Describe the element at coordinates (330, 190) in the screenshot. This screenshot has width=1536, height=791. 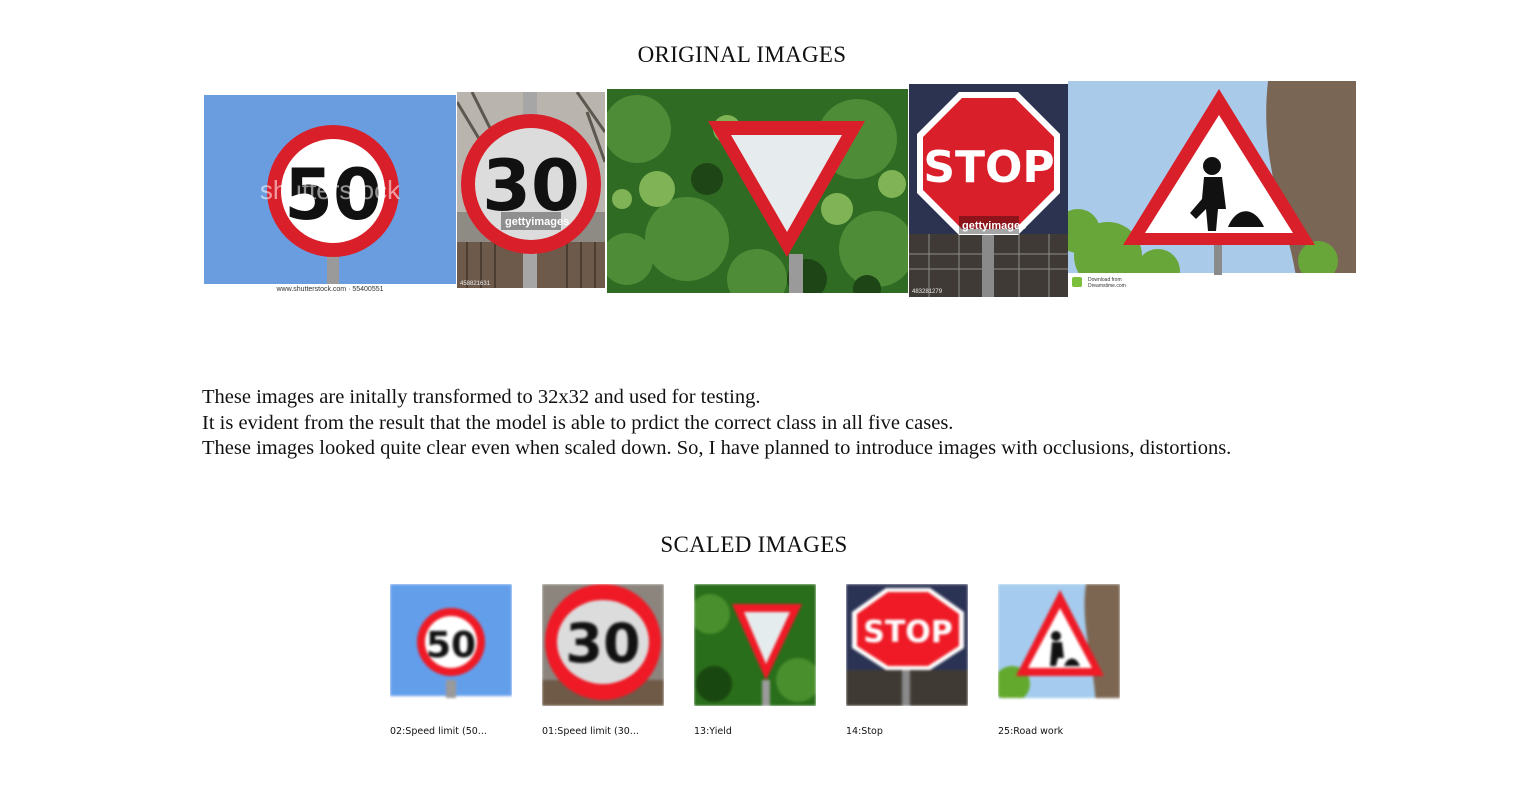
I see `shutterstock-watermark: shutterstock` at that location.